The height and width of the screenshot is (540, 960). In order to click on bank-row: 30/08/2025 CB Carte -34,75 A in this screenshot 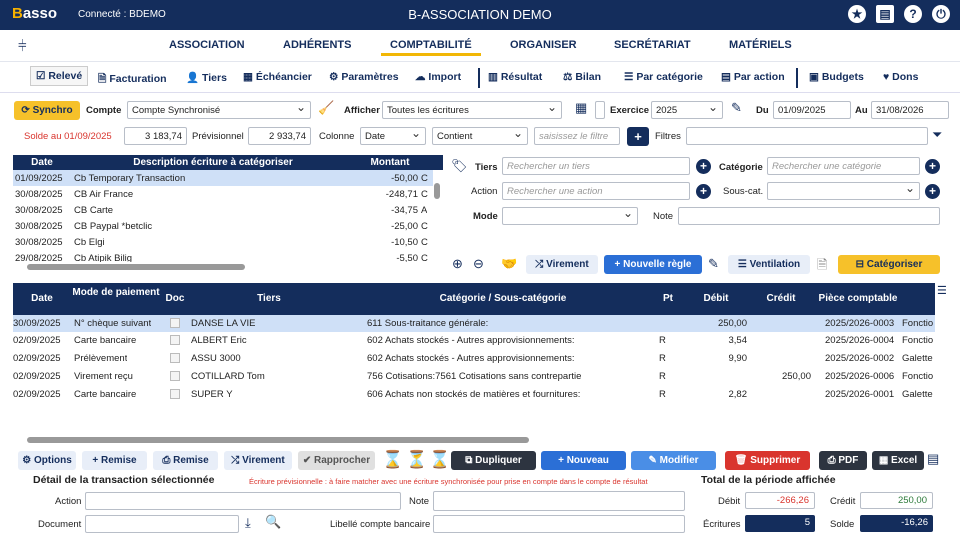, I will do `click(223, 210)`.